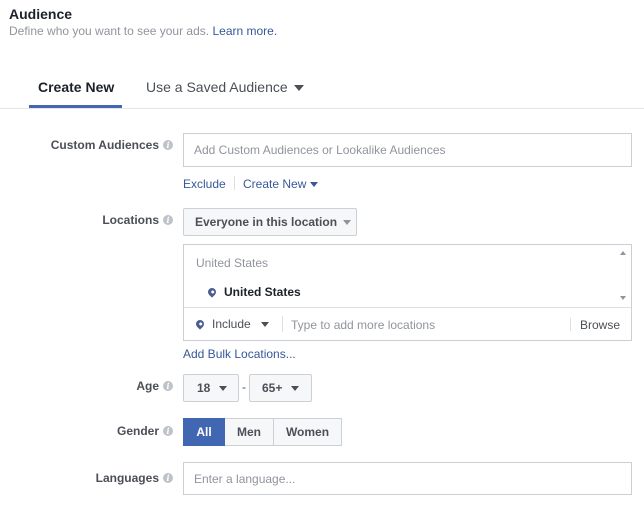 This screenshot has width=644, height=507. What do you see at coordinates (623, 253) in the screenshot?
I see `scroll-up-icon` at bounding box center [623, 253].